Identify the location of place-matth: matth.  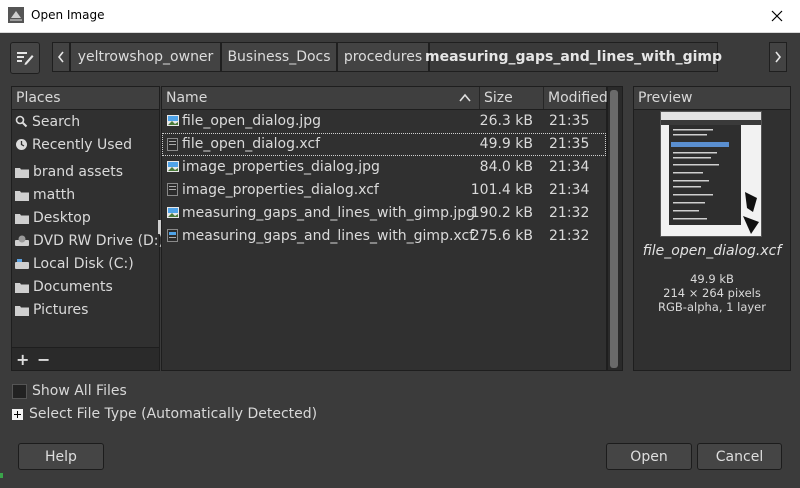
(85, 194).